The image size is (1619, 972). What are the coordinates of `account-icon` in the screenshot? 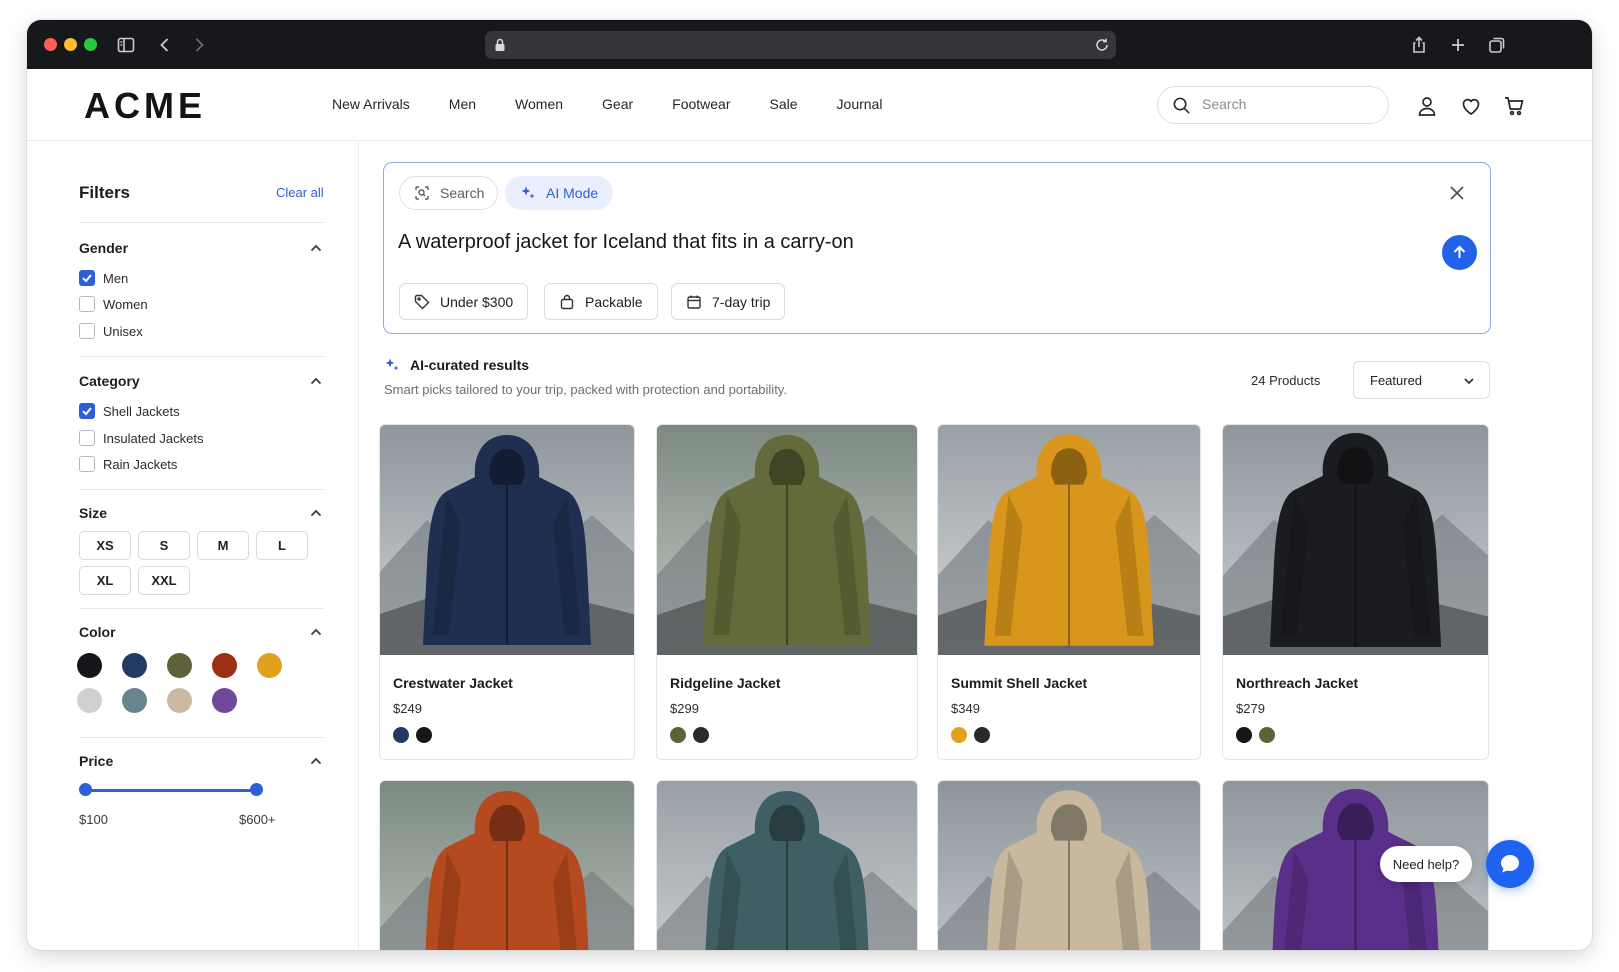 It's located at (1427, 106).